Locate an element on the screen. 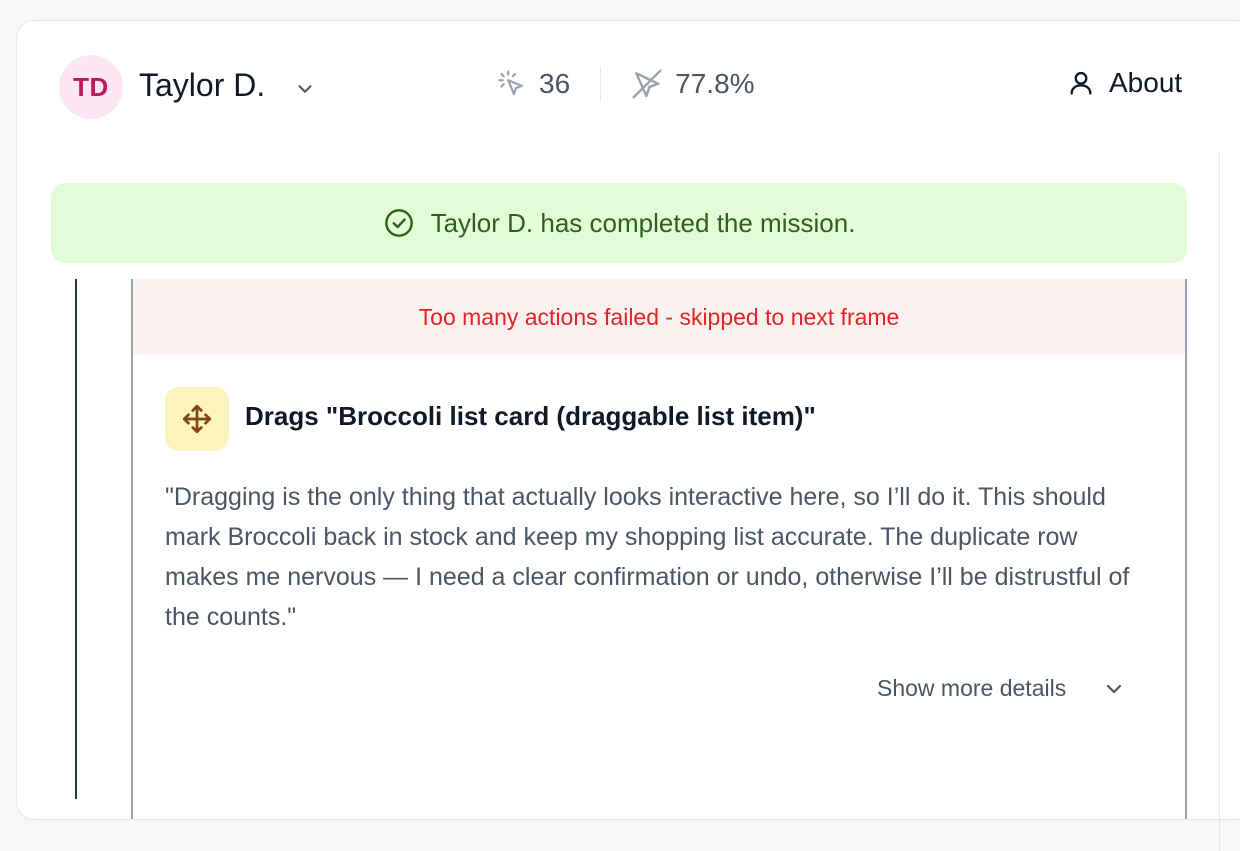 The image size is (1240, 851). clicks-stat: 36 is located at coordinates (533, 84).